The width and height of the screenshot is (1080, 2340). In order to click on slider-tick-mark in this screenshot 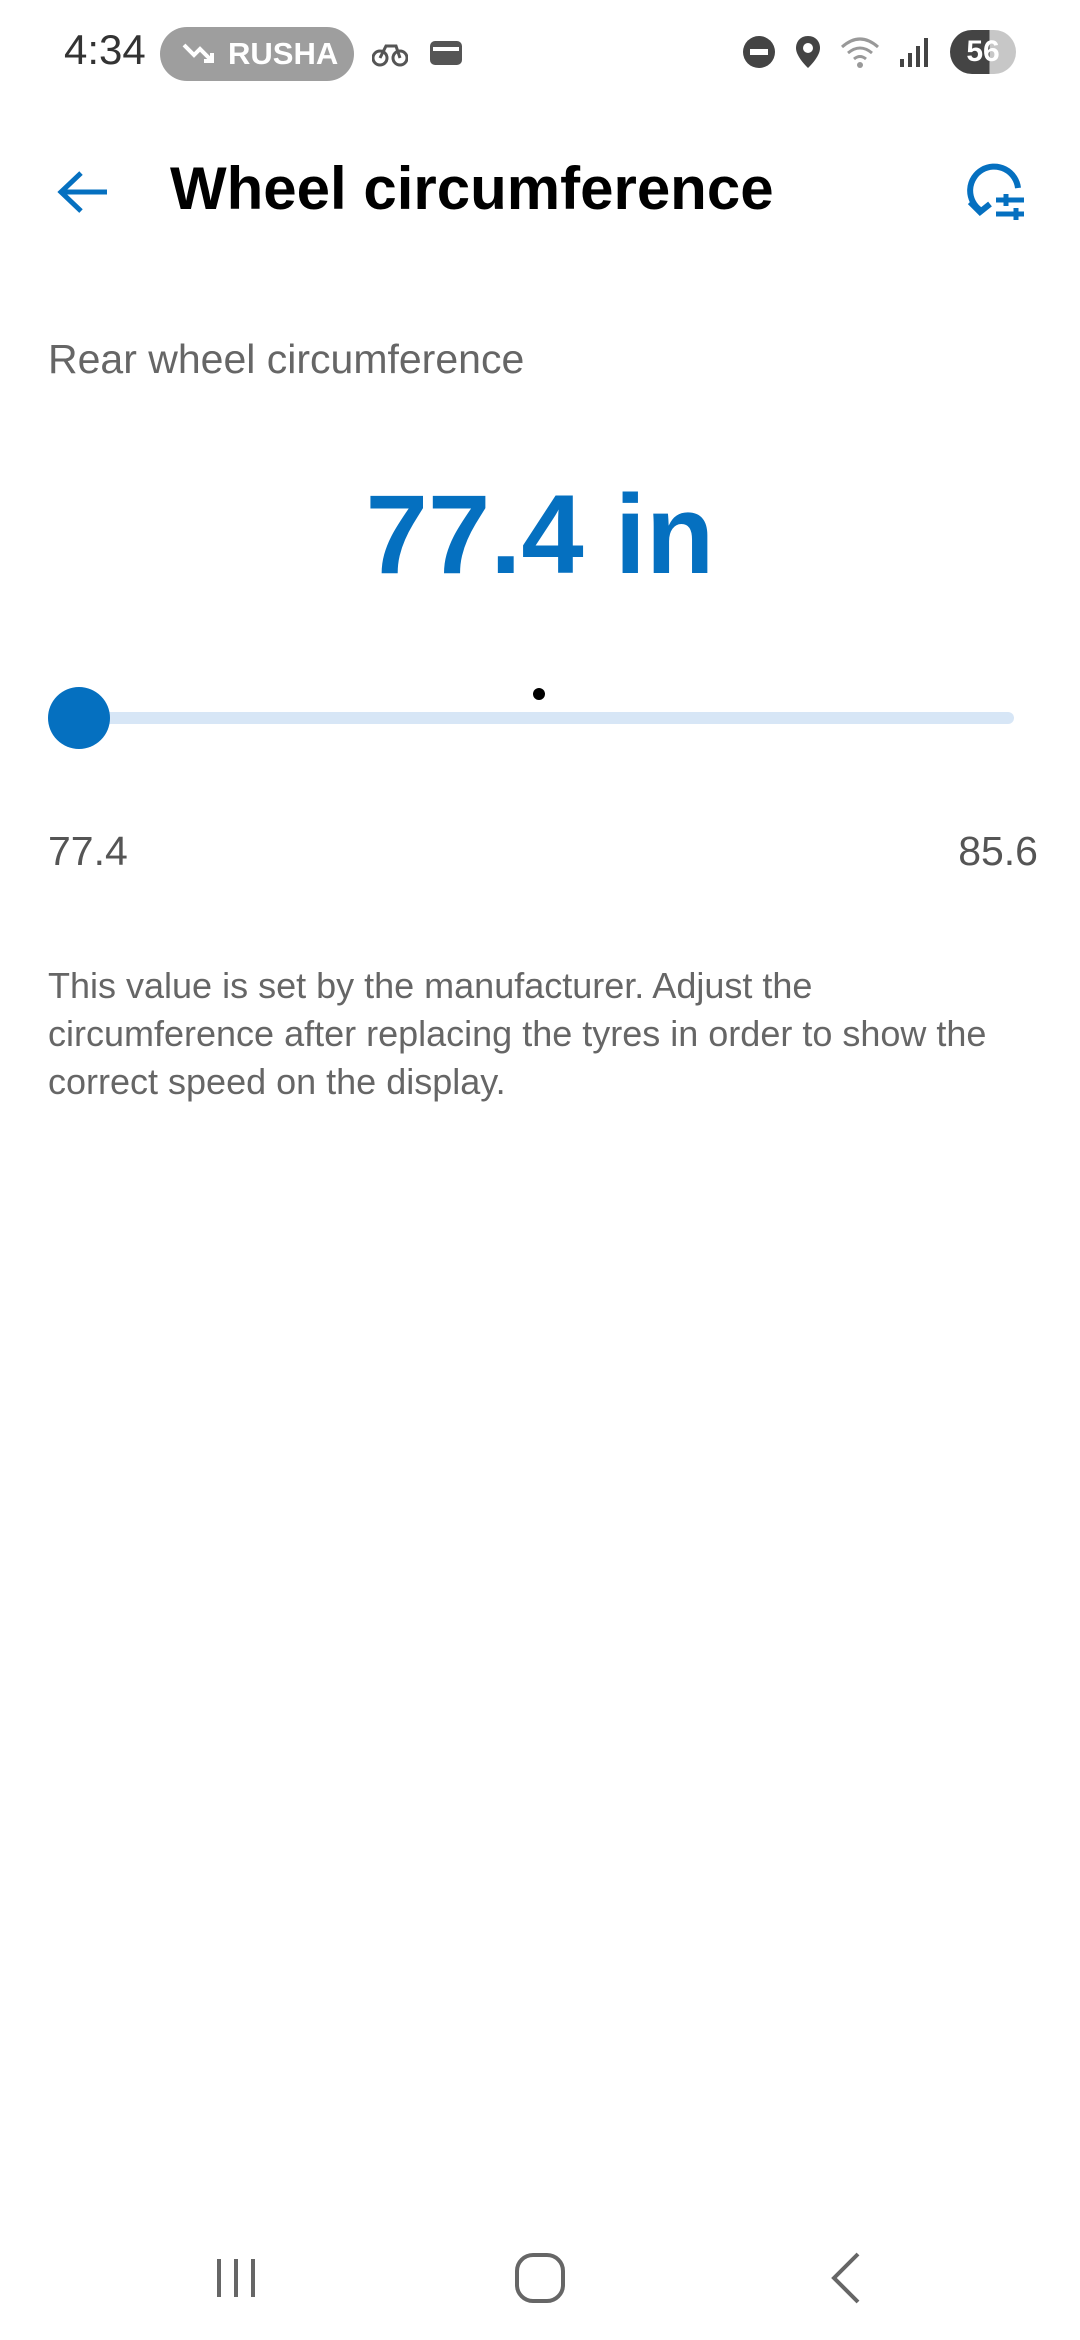, I will do `click(539, 694)`.